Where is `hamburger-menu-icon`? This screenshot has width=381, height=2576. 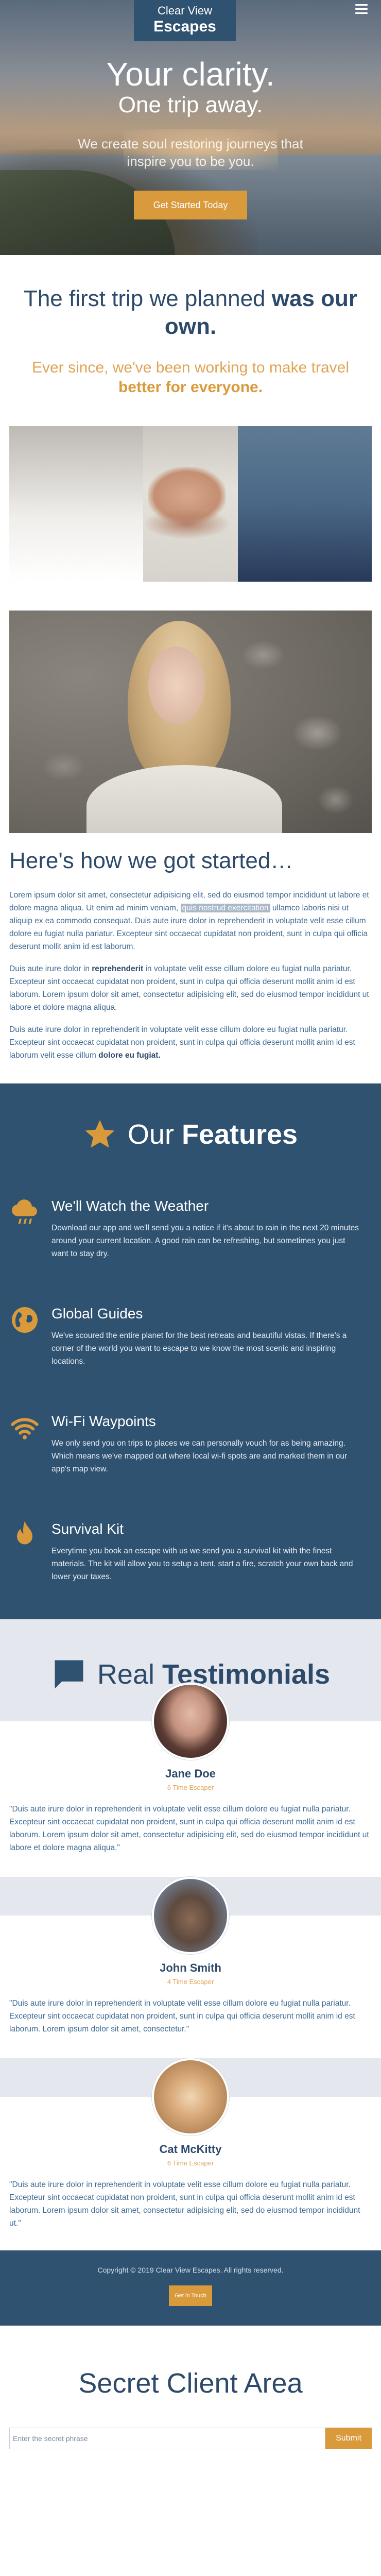 hamburger-menu-icon is located at coordinates (361, 9).